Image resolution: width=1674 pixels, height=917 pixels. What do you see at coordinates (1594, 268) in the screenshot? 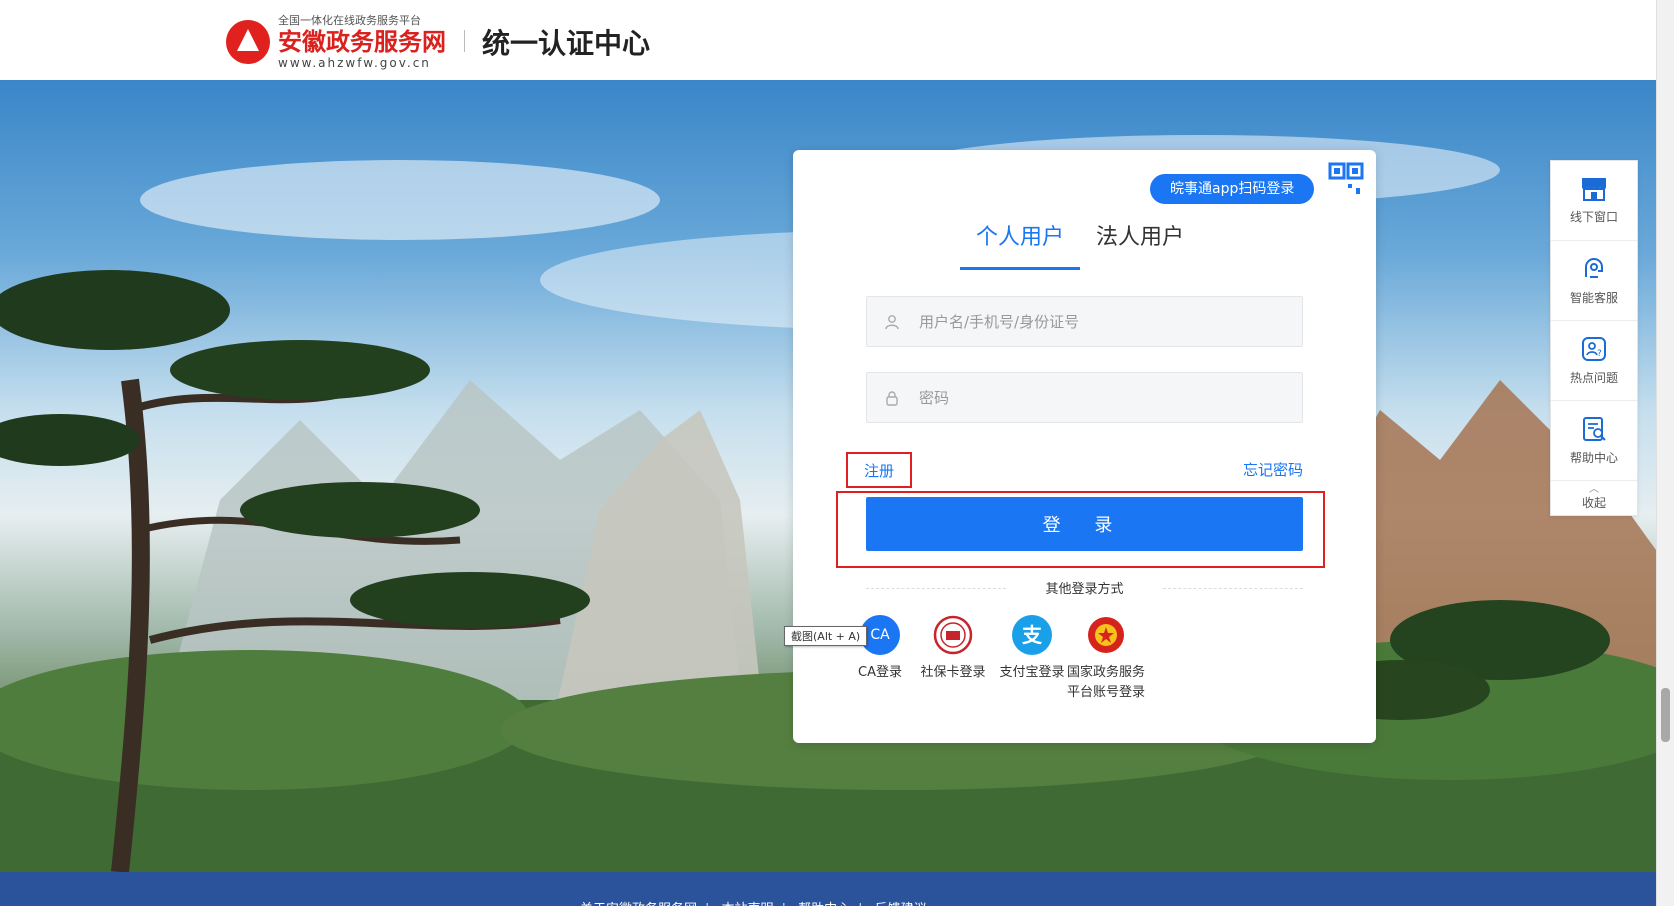
I see `robot-icon` at bounding box center [1594, 268].